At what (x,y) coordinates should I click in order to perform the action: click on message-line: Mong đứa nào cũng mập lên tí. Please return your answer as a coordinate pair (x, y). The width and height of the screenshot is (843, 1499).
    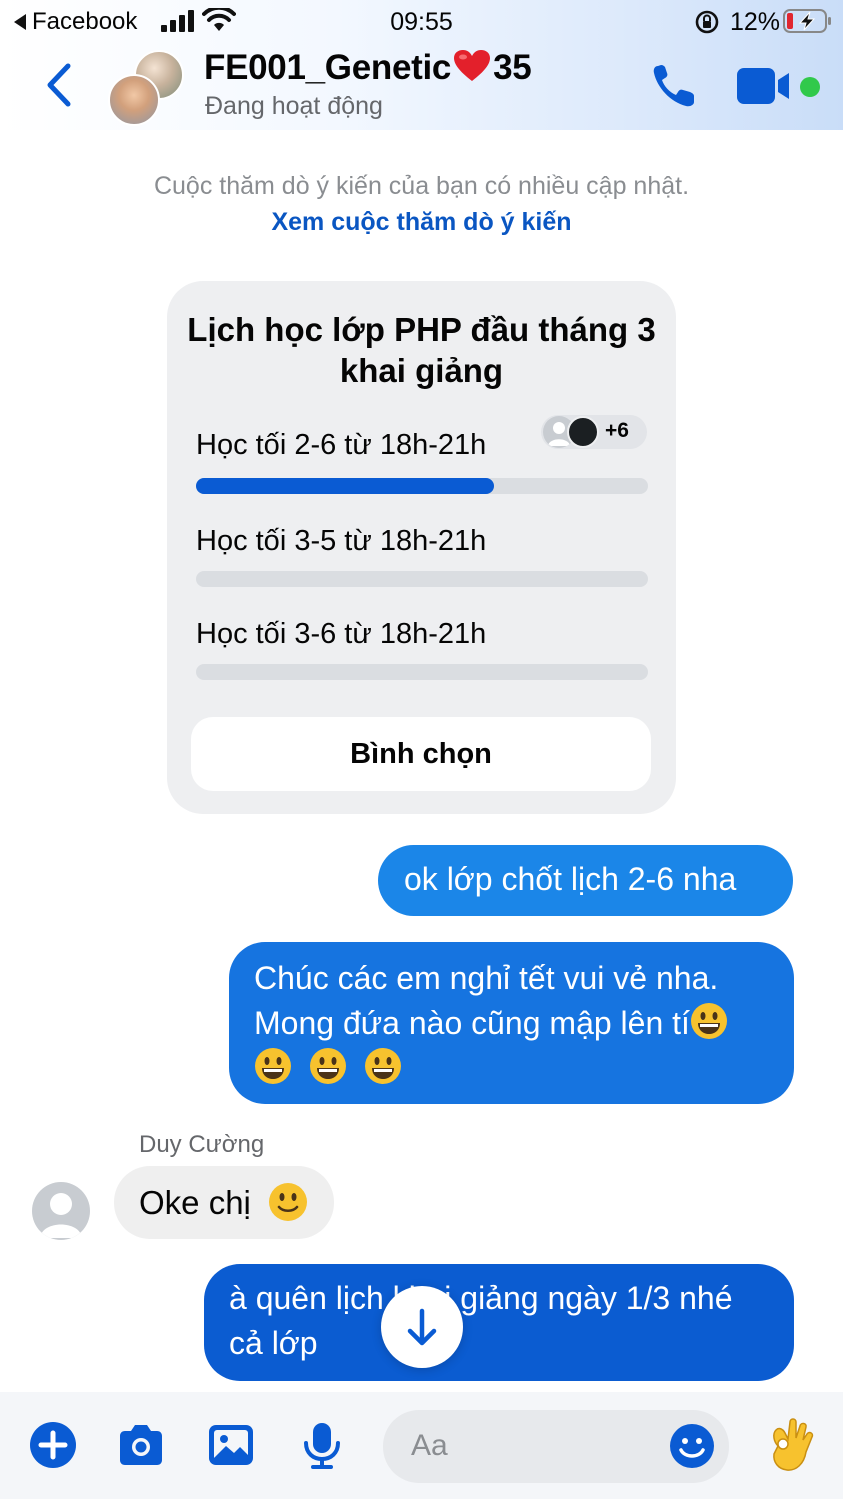
    Looking at the image, I should click on (514, 1023).